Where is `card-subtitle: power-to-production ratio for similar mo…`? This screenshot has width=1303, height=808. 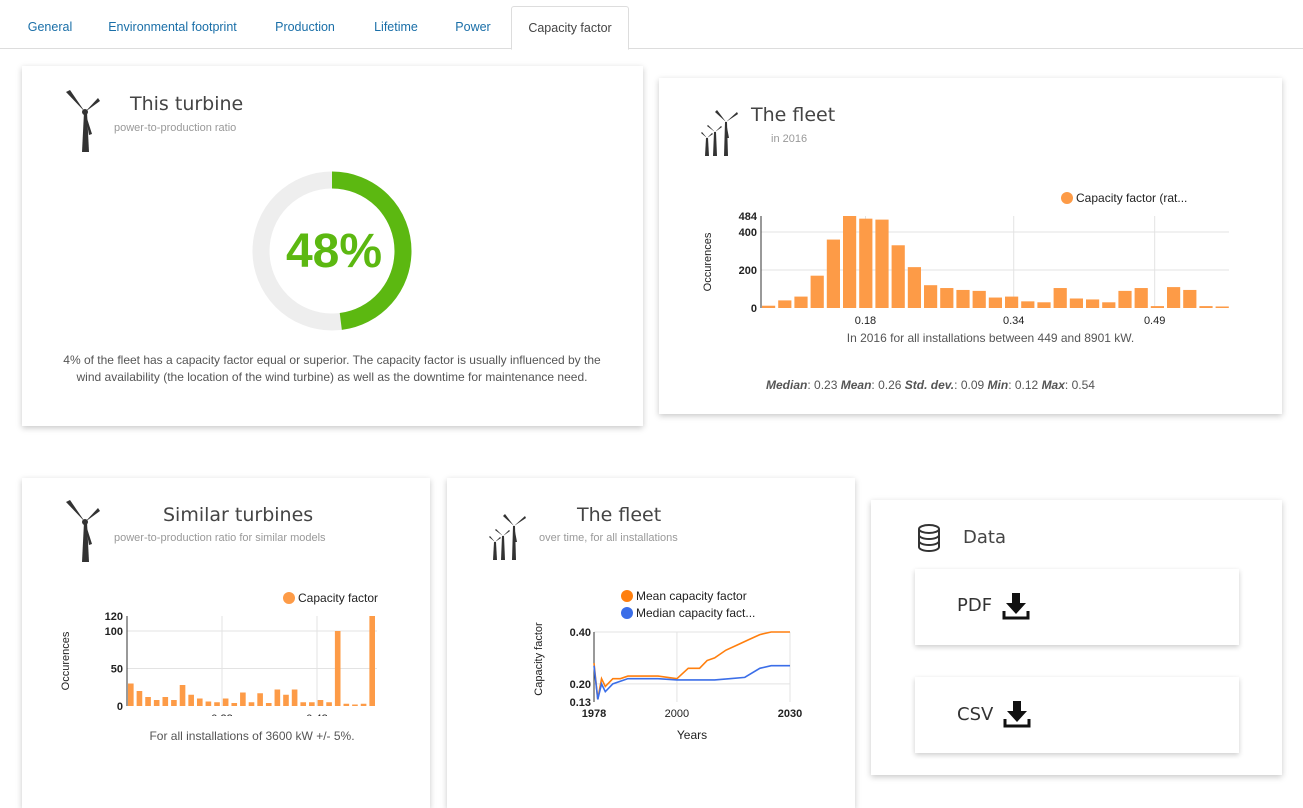
card-subtitle: power-to-production ratio for similar mo… is located at coordinates (220, 538).